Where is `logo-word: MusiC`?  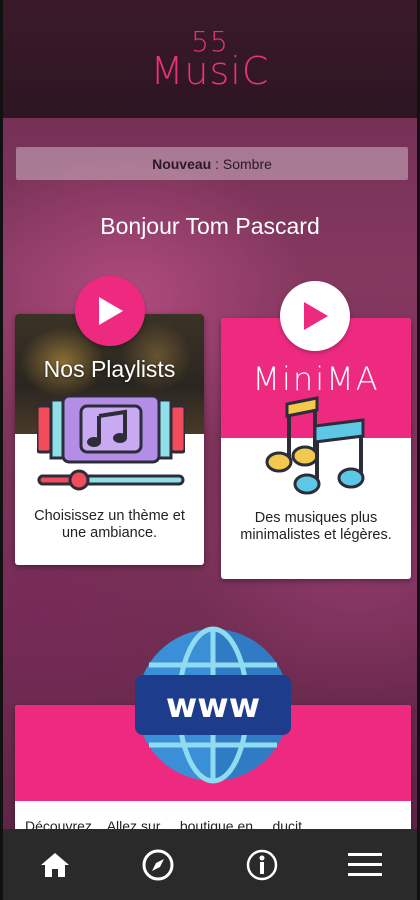 logo-word: MusiC is located at coordinates (210, 71).